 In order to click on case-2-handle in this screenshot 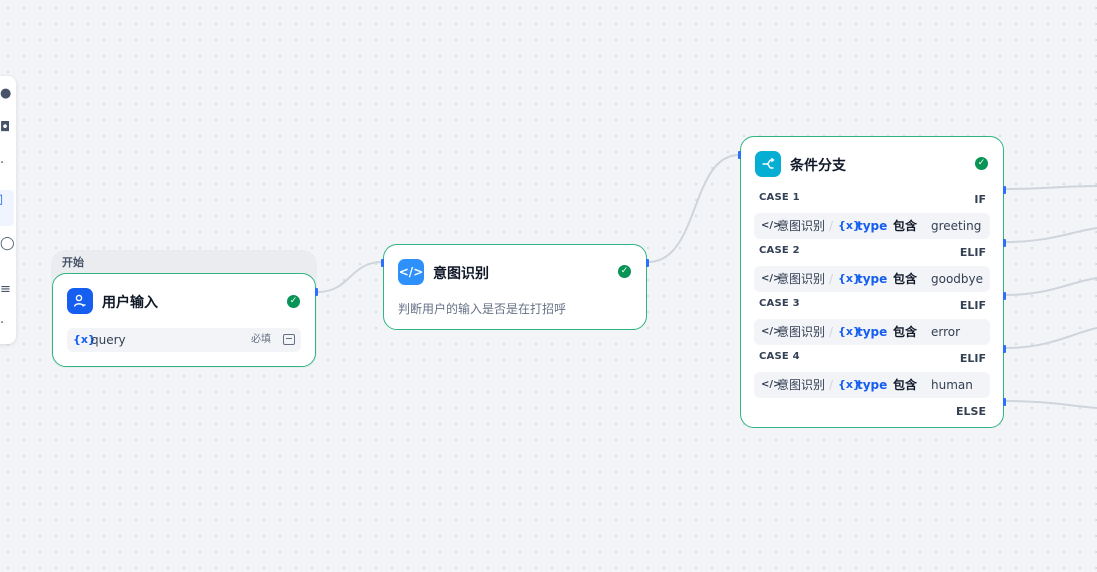, I will do `click(1004, 243)`.